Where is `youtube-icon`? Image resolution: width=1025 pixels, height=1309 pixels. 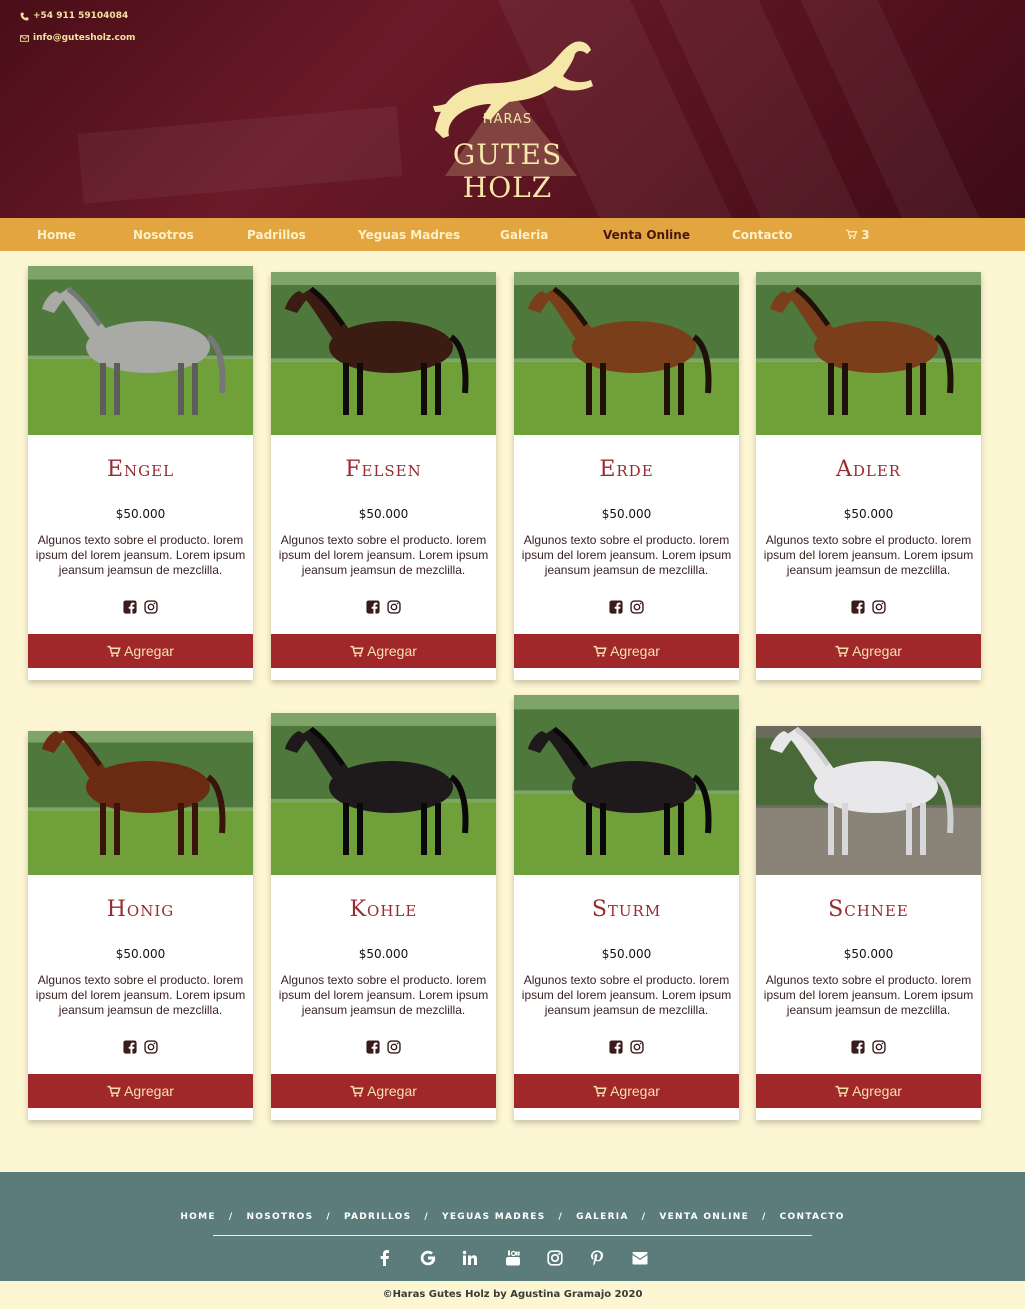 youtube-icon is located at coordinates (513, 1258).